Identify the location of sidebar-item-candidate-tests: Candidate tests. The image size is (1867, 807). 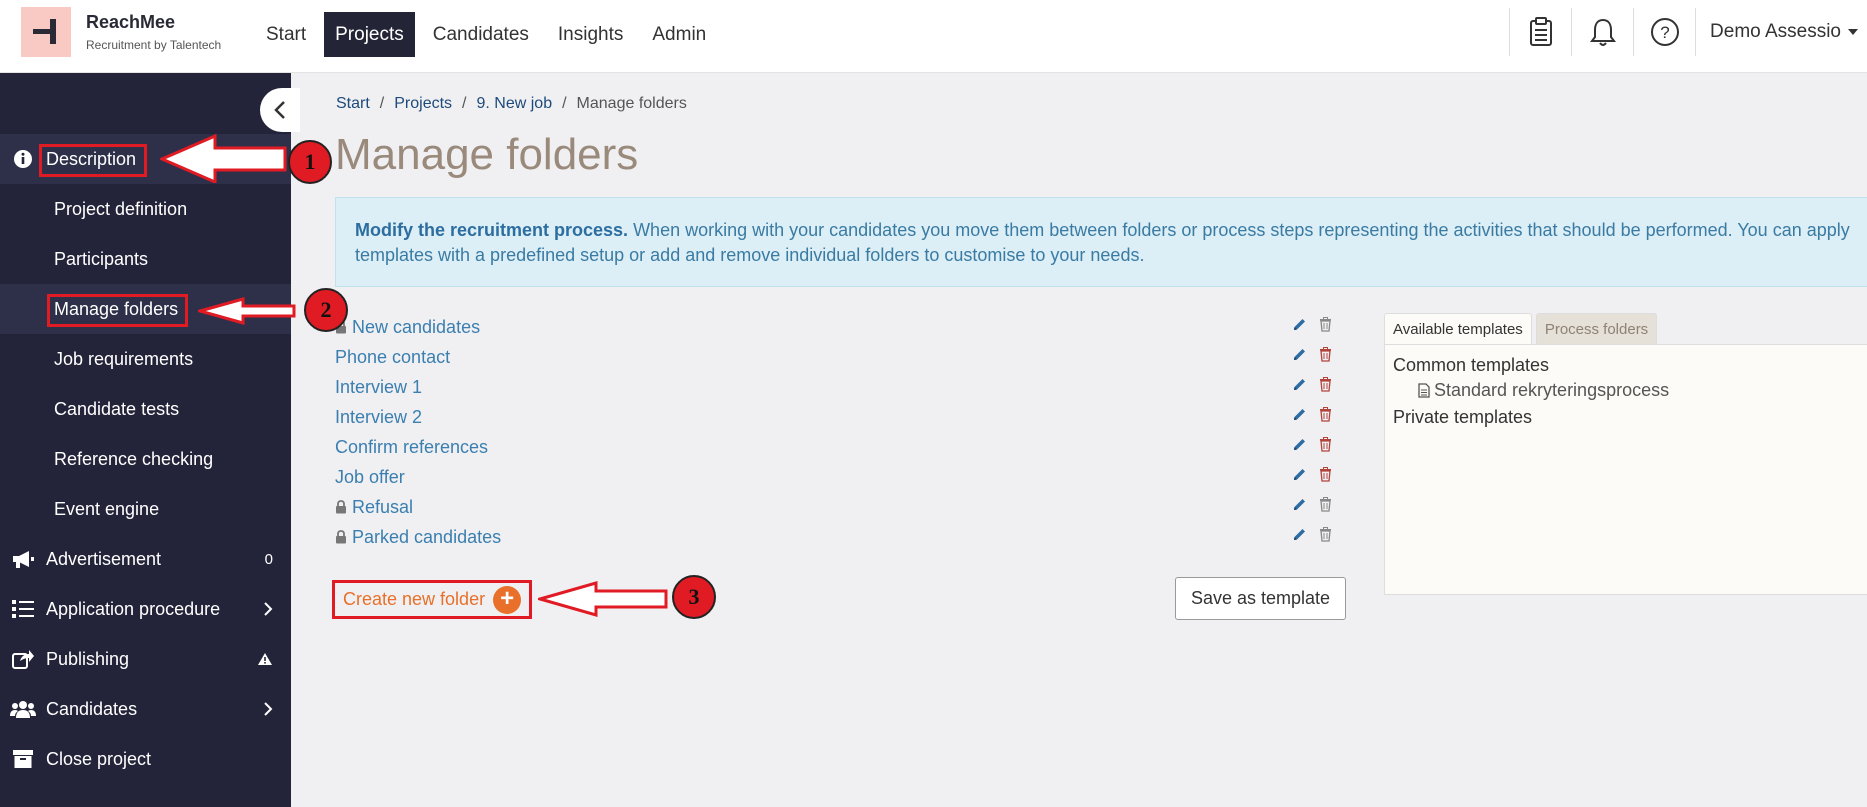
(145, 409).